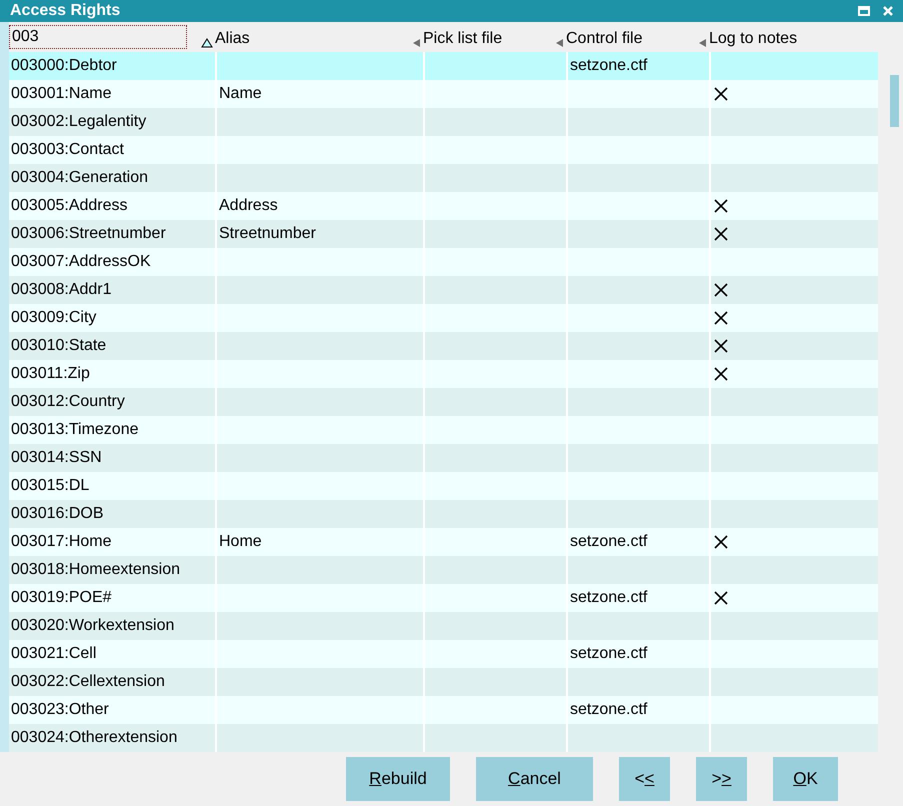 This screenshot has height=806, width=903. What do you see at coordinates (112, 94) in the screenshot?
I see `table-cell: 003001:Name` at bounding box center [112, 94].